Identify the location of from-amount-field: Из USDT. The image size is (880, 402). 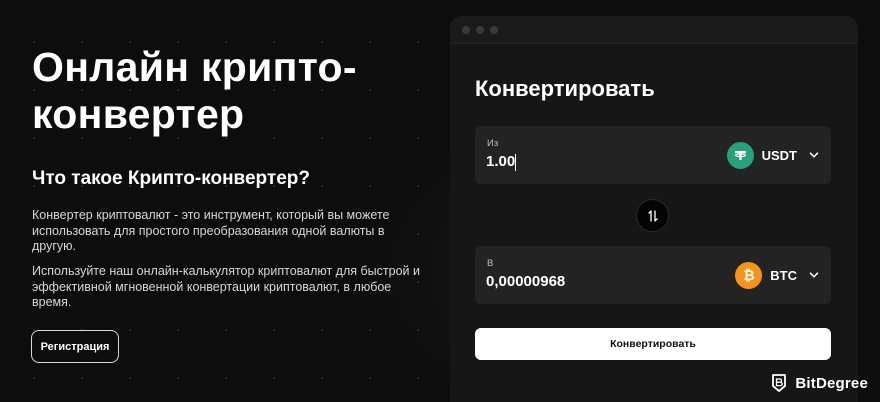
(653, 155).